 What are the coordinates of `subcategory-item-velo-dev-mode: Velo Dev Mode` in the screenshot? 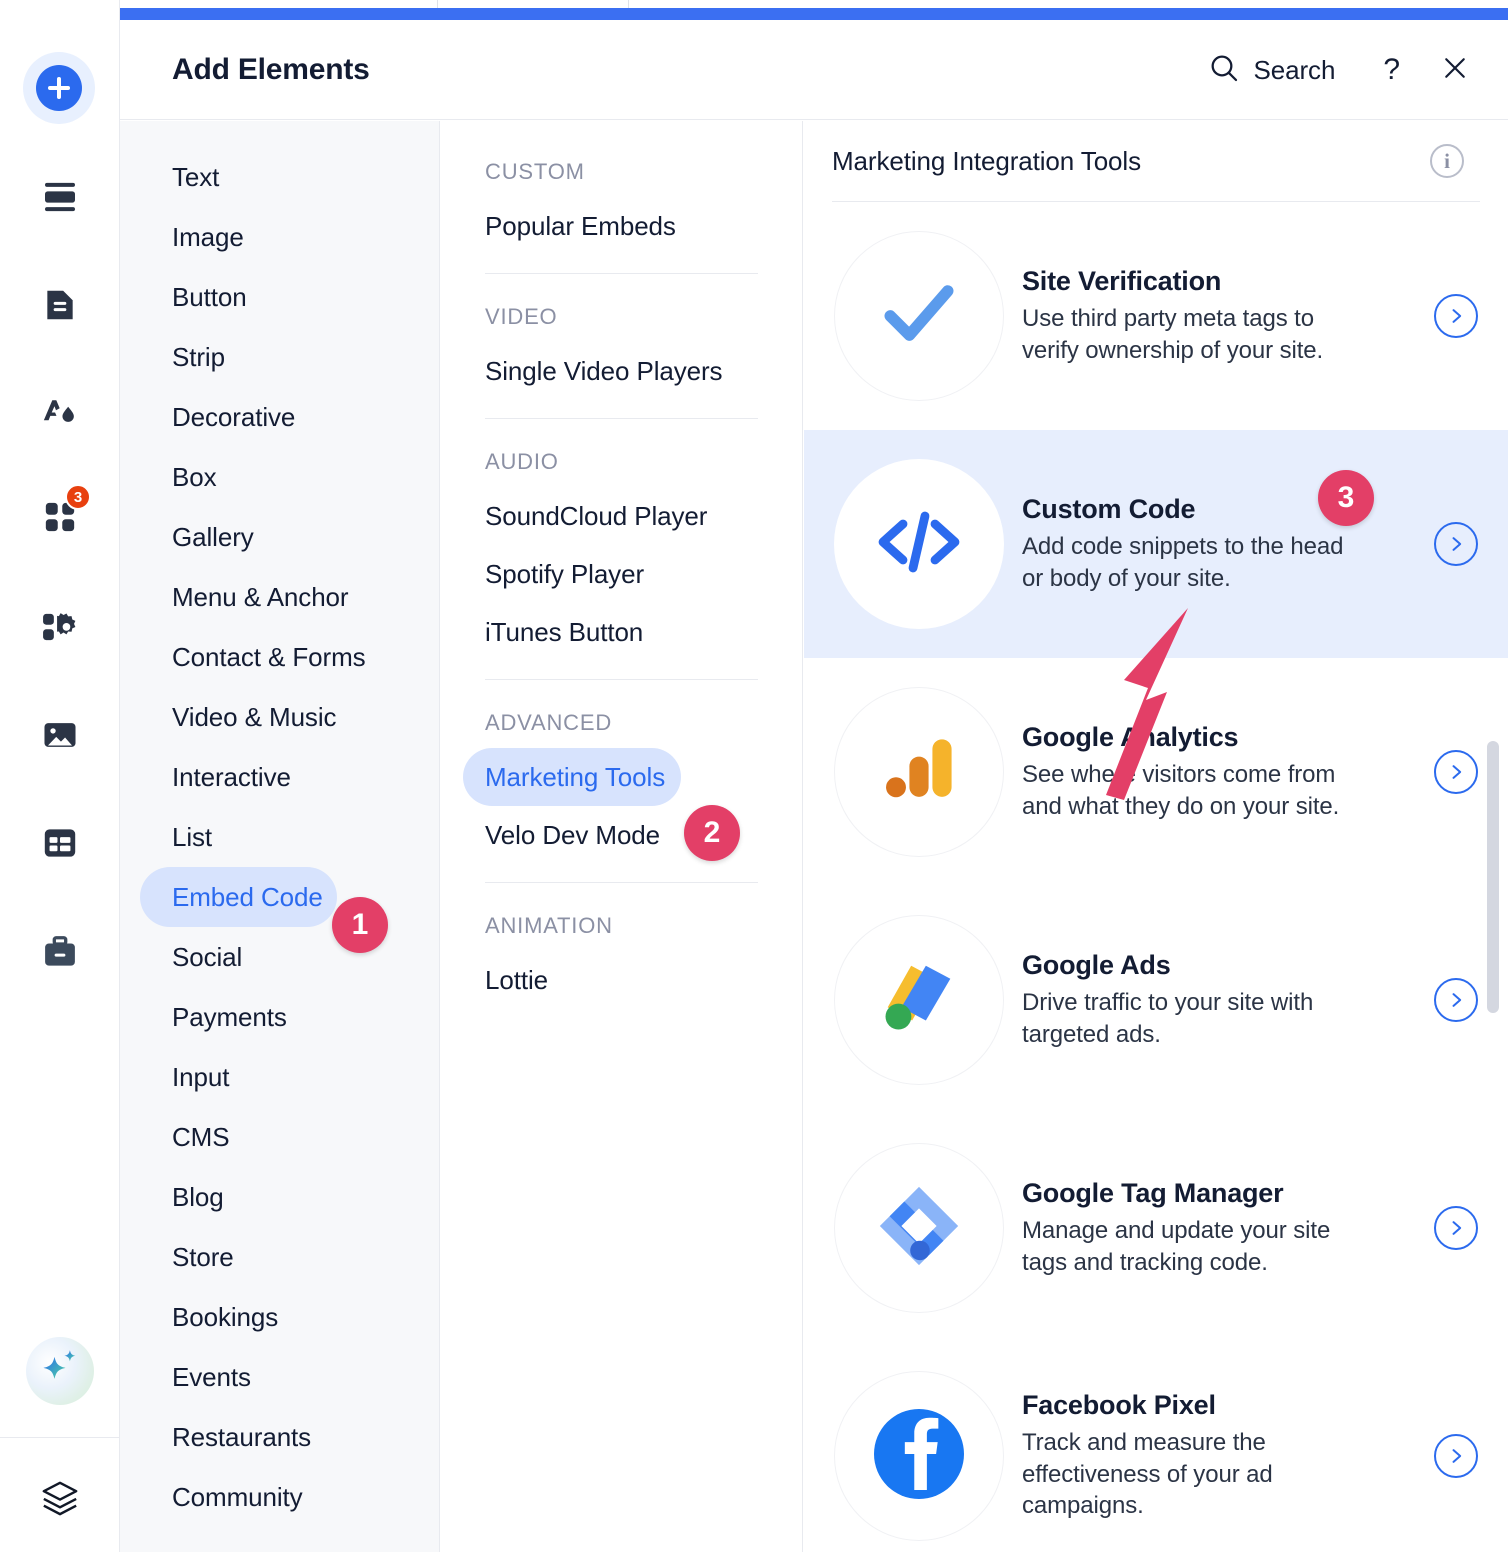 It's located at (569, 835).